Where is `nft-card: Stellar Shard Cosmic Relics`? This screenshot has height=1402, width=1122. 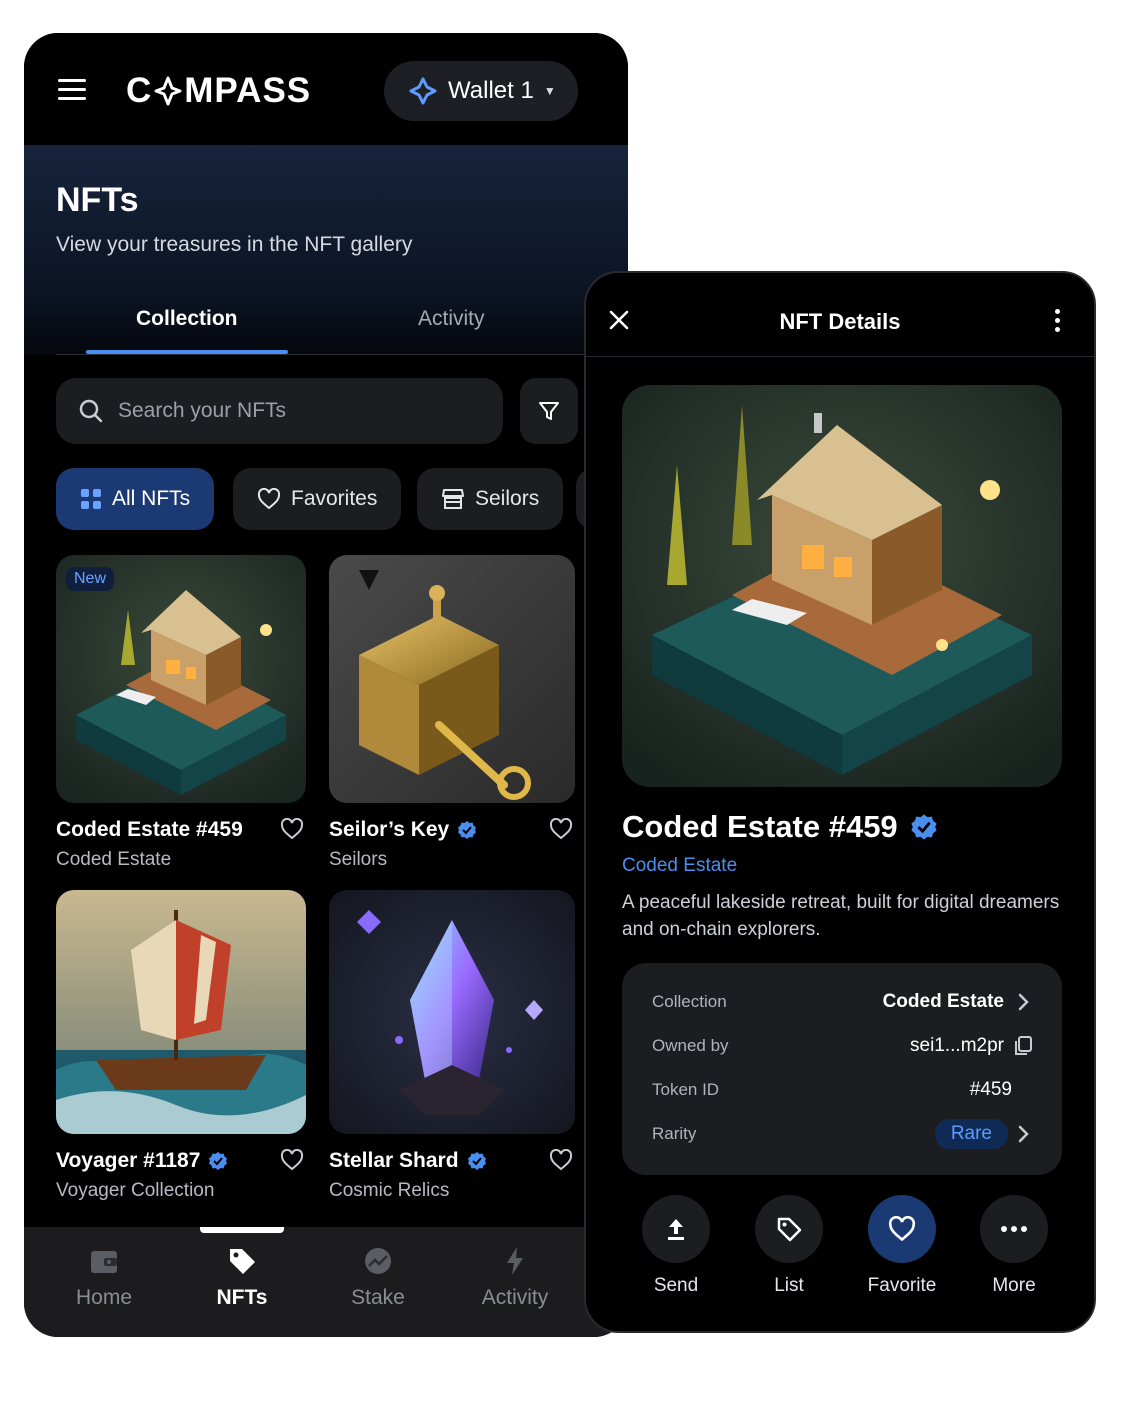 nft-card: Stellar Shard Cosmic Relics is located at coordinates (452, 1046).